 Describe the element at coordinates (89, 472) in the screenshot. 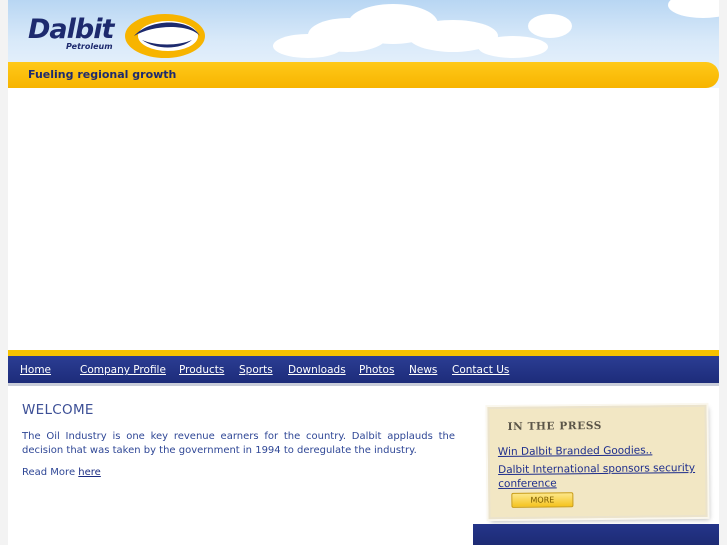

I see `read-more-link: here` at that location.